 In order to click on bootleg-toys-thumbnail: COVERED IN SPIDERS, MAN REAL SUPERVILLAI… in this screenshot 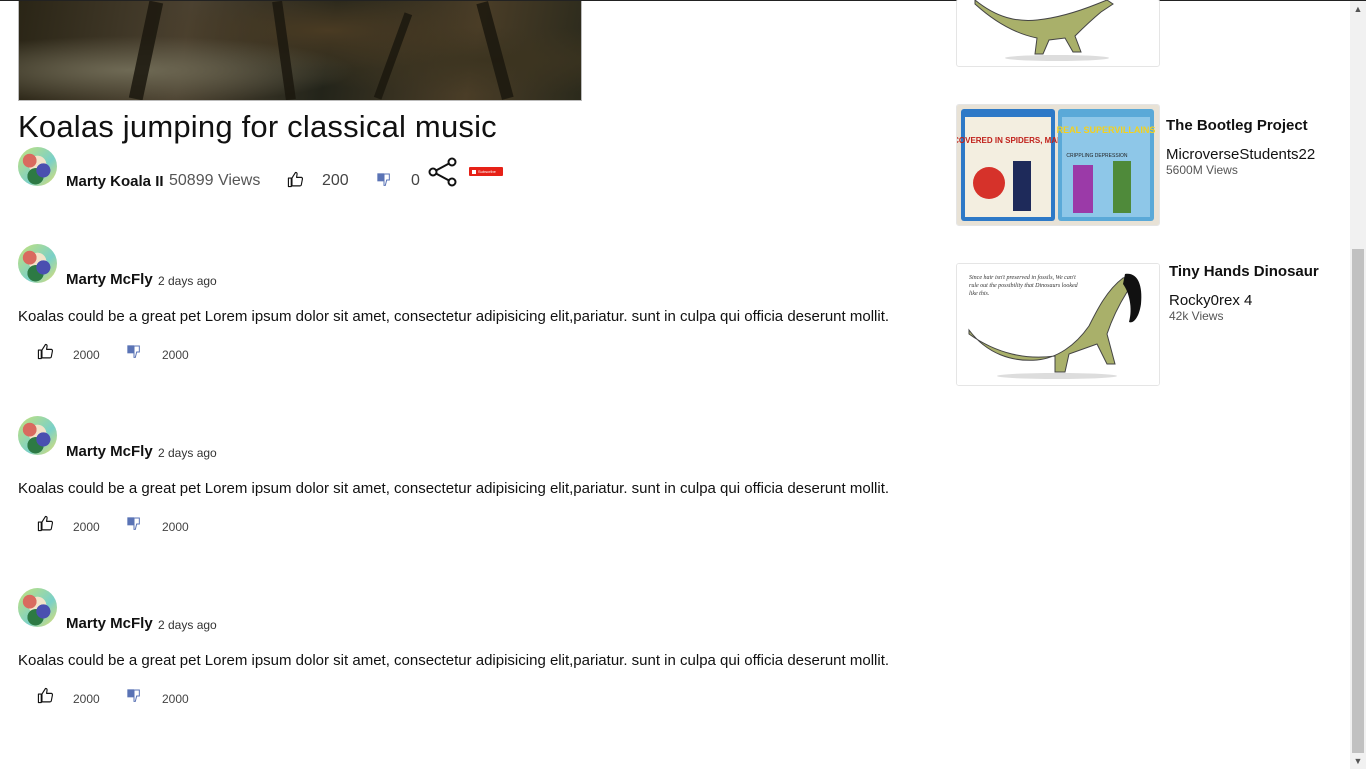, I will do `click(1058, 165)`.